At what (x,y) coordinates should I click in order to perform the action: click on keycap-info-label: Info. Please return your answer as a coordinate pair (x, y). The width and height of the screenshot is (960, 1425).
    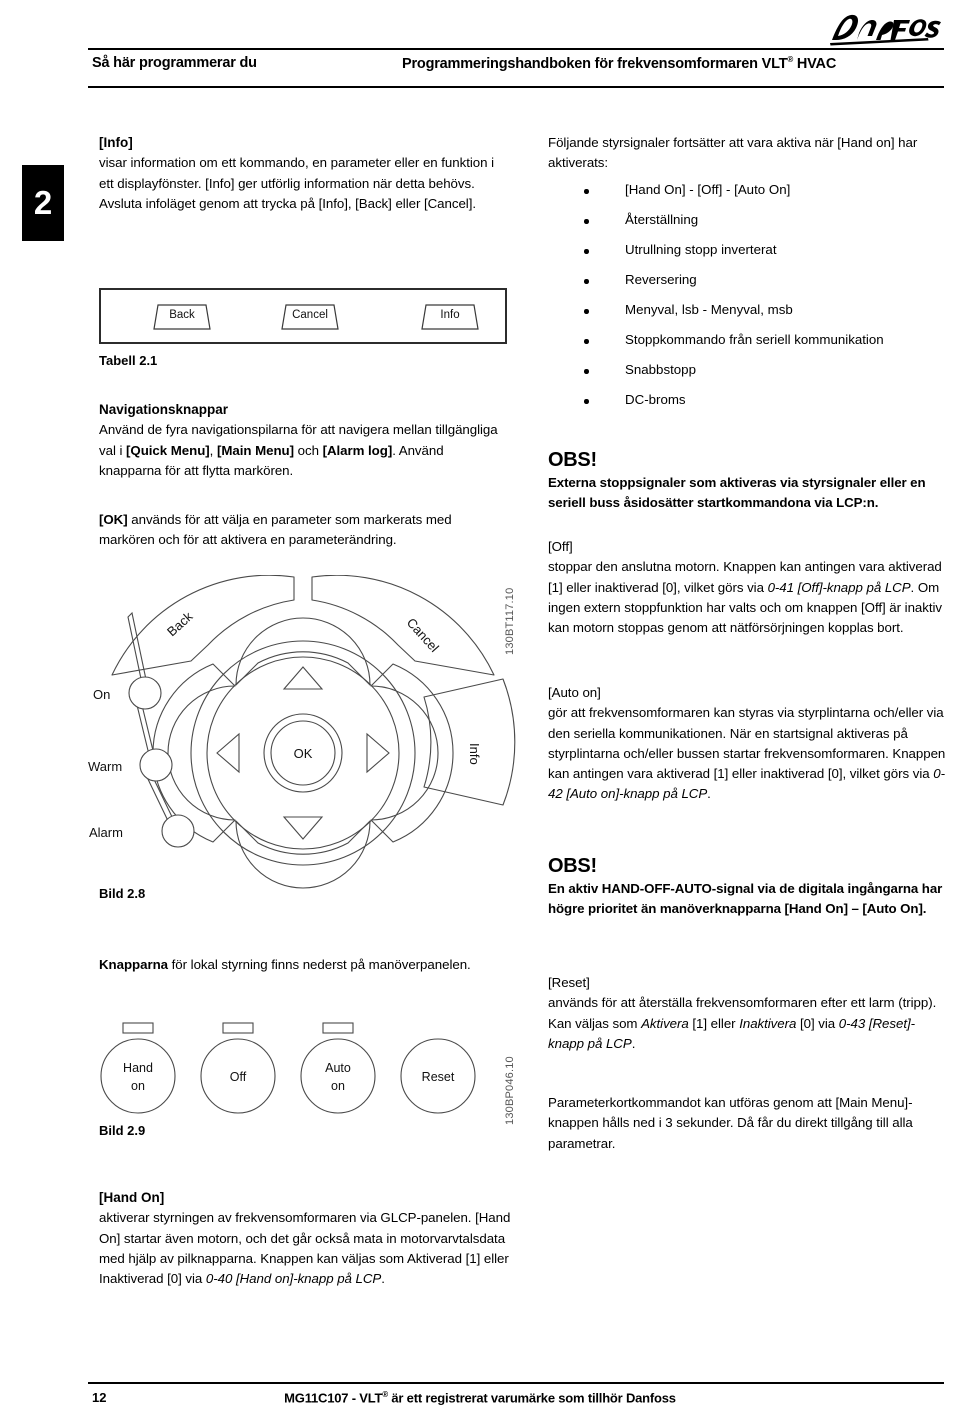
    Looking at the image, I should click on (450, 315).